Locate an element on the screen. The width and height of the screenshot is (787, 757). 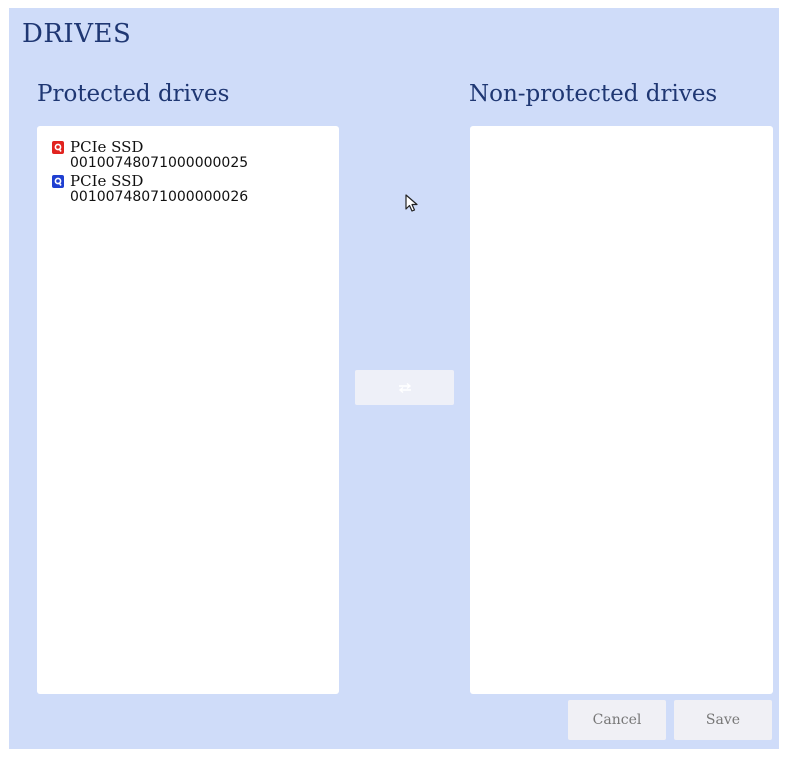
protected-drives-title: Protected drives is located at coordinates (133, 94).